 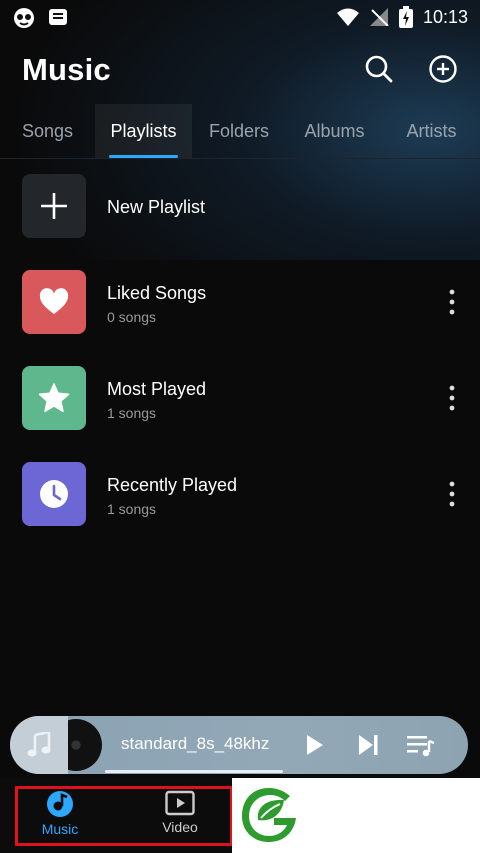 I want to click on tab-albums: Albums, so click(x=334, y=131).